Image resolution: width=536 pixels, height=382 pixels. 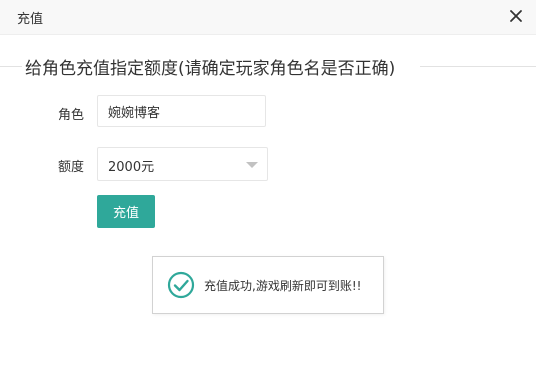 I want to click on close-icon, so click(x=516, y=16).